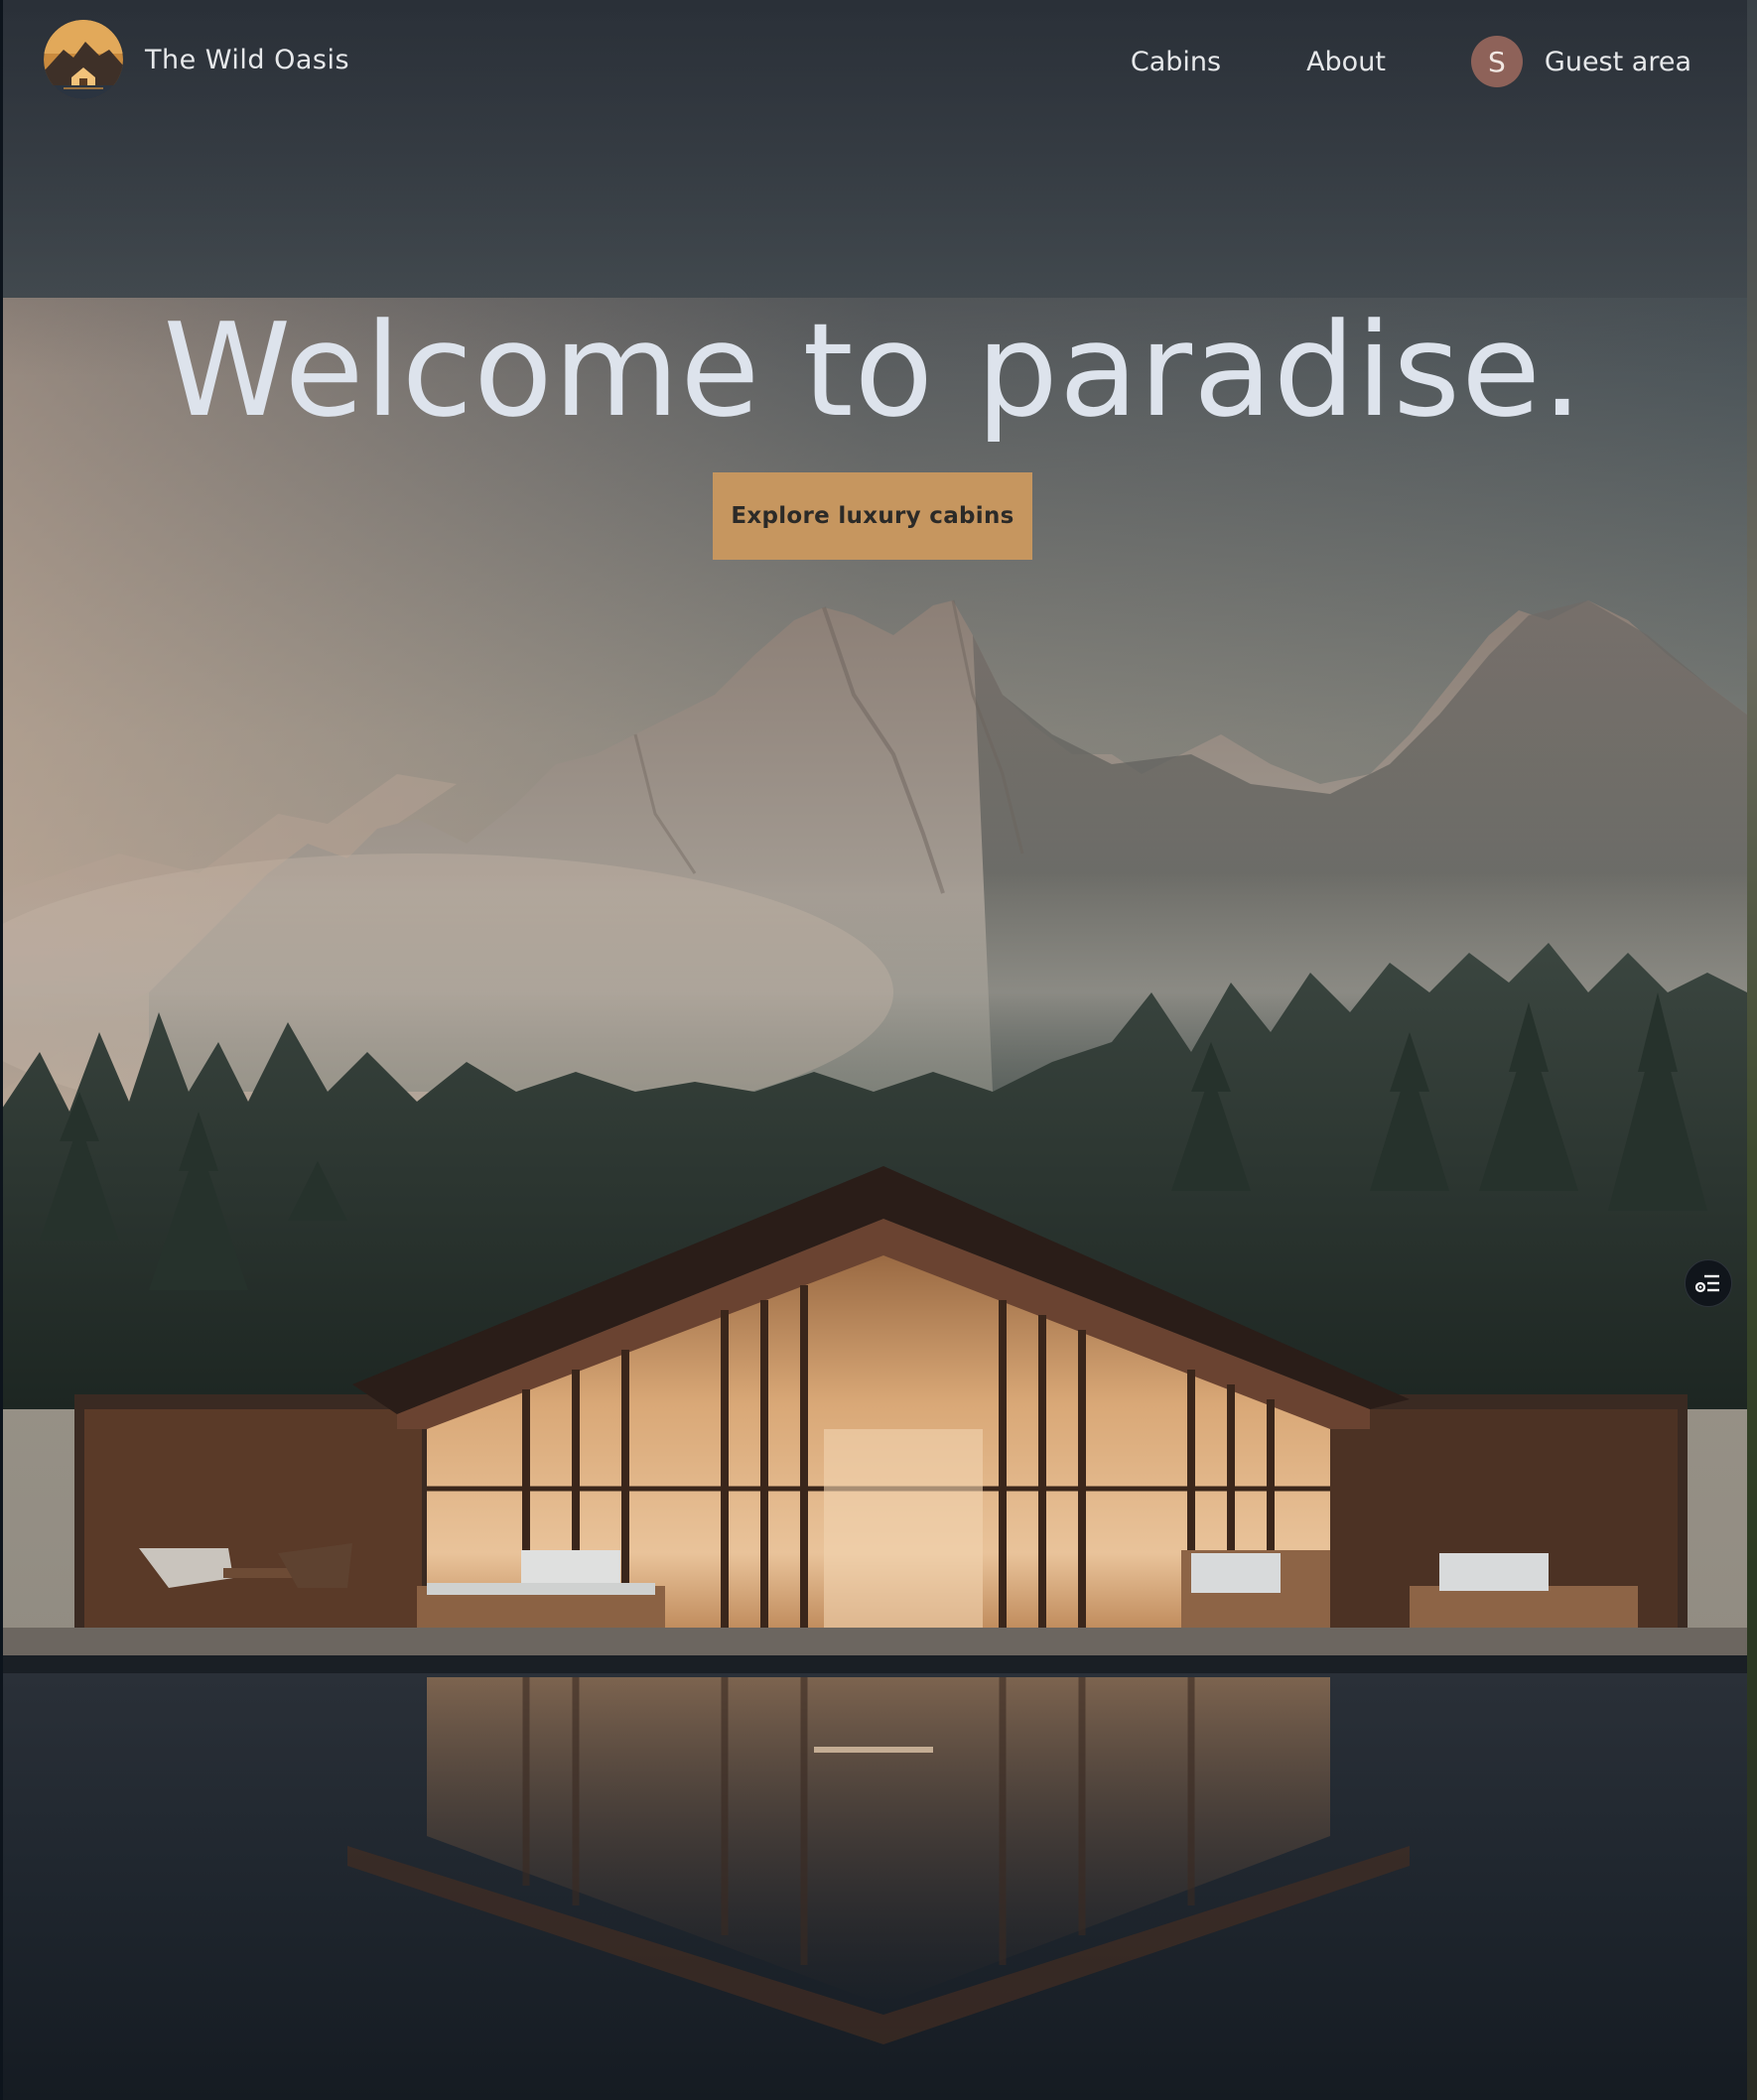 The height and width of the screenshot is (2100, 1757). Describe the element at coordinates (873, 371) in the screenshot. I see `hero-title: Welcome to paradise.` at that location.